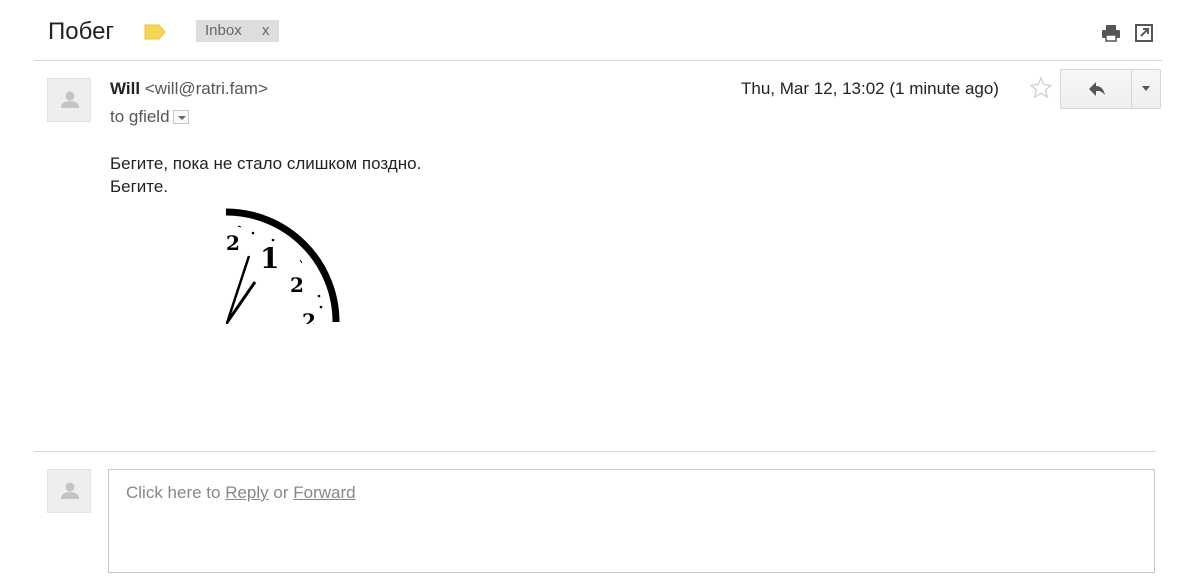 The image size is (1200, 588). Describe the element at coordinates (1111, 33) in the screenshot. I see `print-icon` at that location.